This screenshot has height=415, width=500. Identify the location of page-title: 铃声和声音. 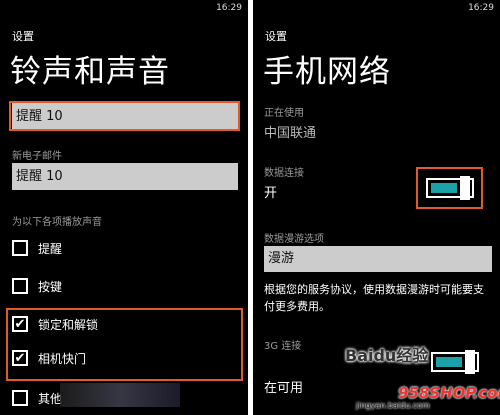
(90, 72).